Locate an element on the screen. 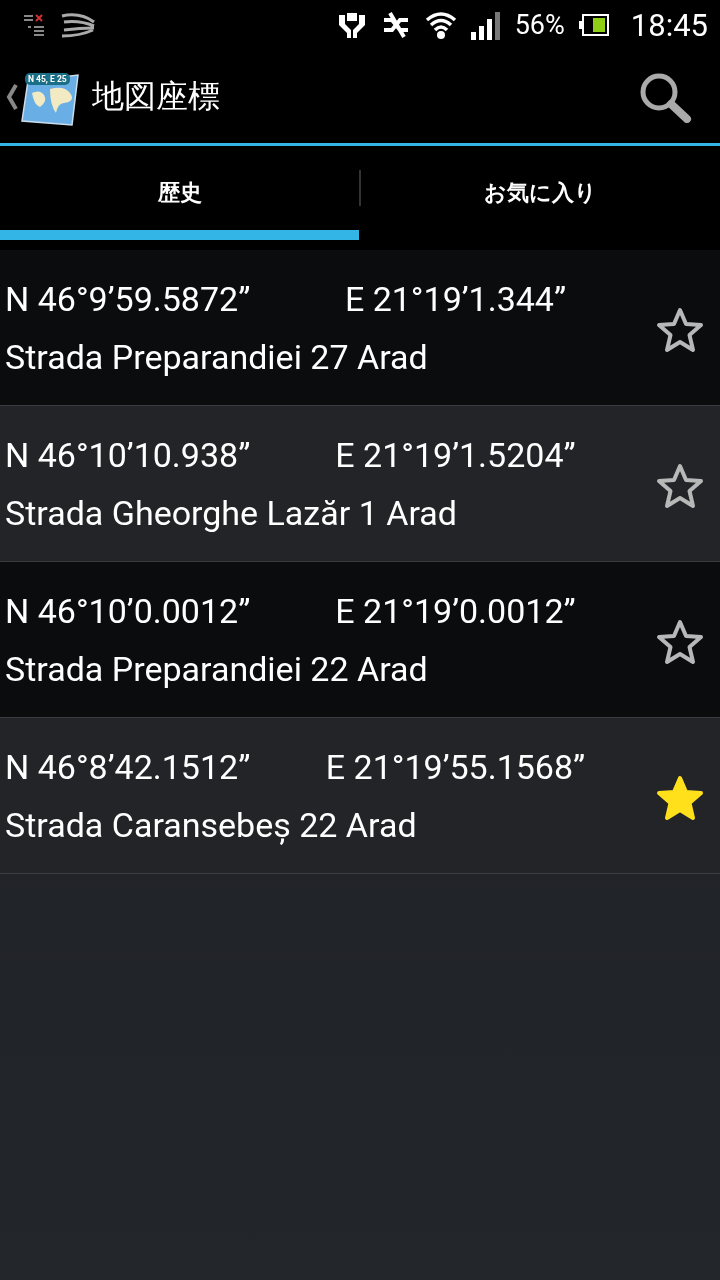  back-caret-icon is located at coordinates (12, 96).